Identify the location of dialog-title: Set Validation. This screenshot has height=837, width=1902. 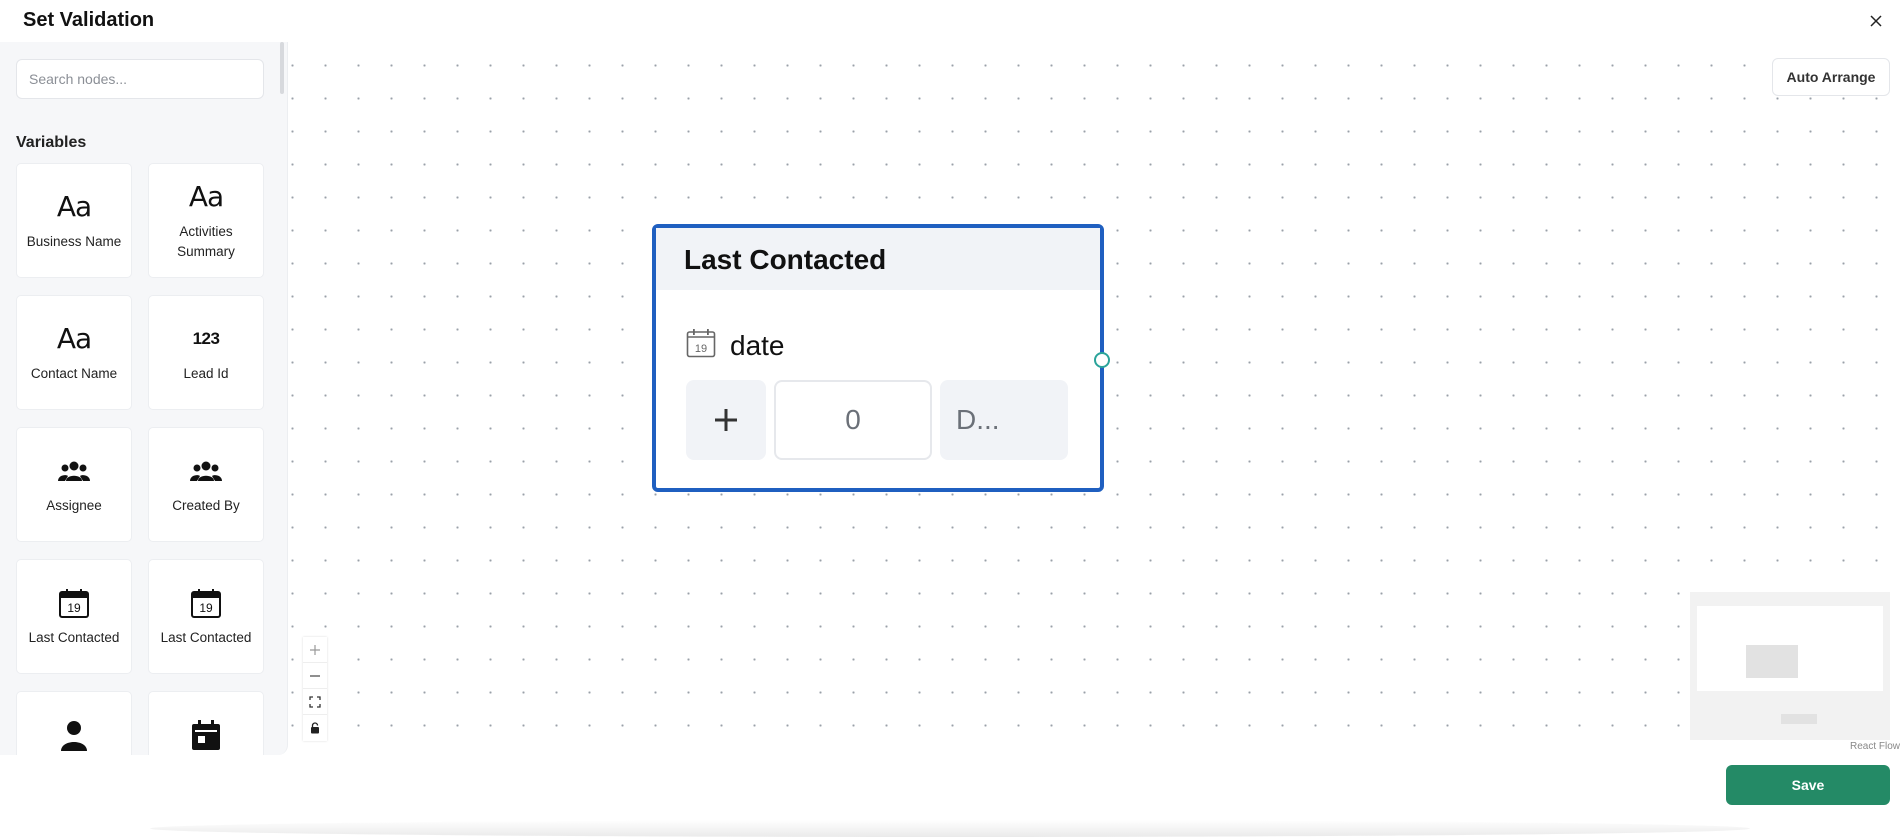
(89, 20).